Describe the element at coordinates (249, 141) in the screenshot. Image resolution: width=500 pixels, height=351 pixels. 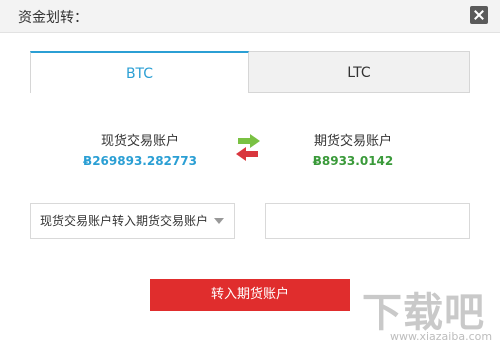
I see `green-right-arrow-icon` at that location.